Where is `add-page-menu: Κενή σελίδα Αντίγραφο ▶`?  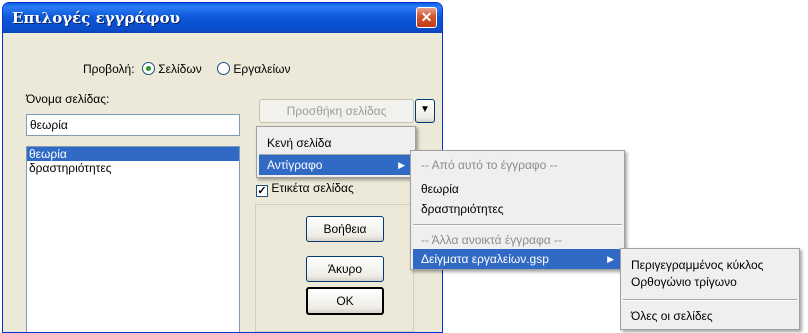
add-page-menu: Κενή σελίδα Αντίγραφο ▶ is located at coordinates (336, 152).